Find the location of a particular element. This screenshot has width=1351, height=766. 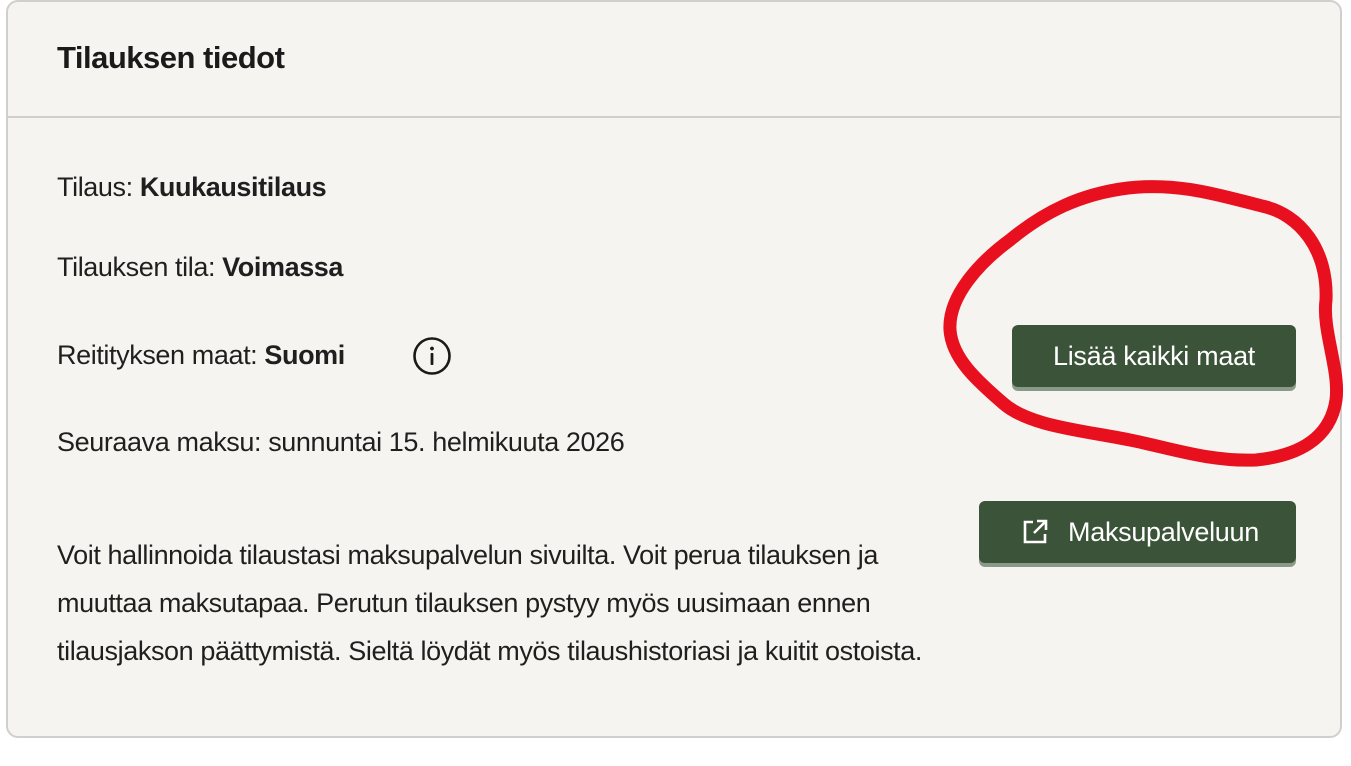

payment-service-button: Maksupalveluun is located at coordinates (1137, 532).